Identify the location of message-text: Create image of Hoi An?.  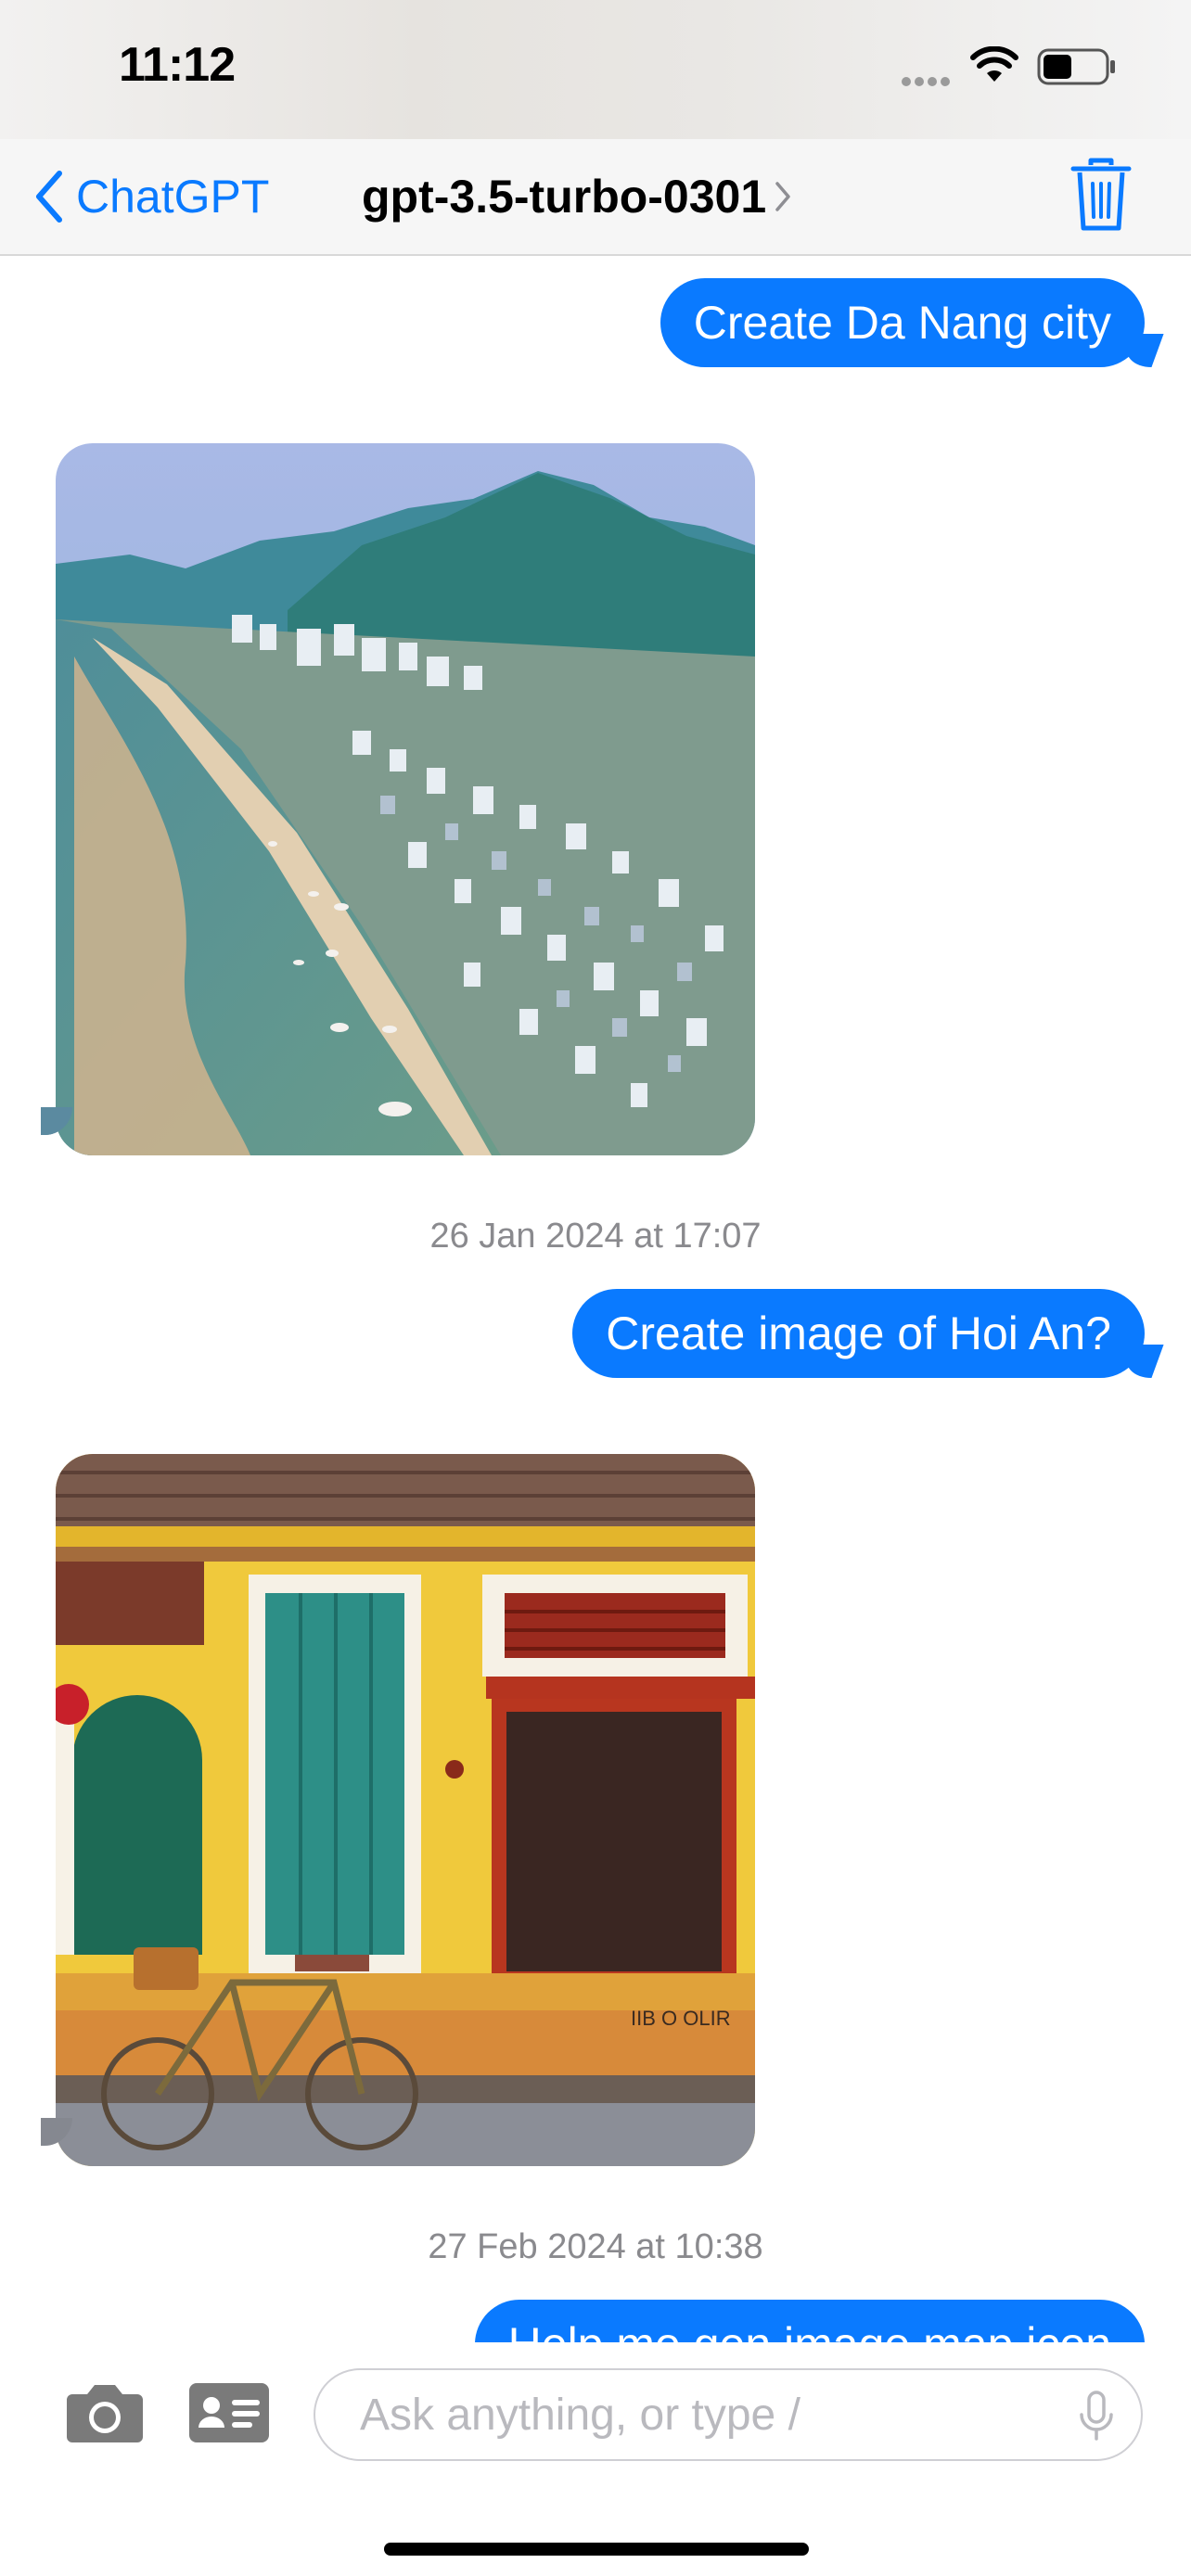
(858, 1333).